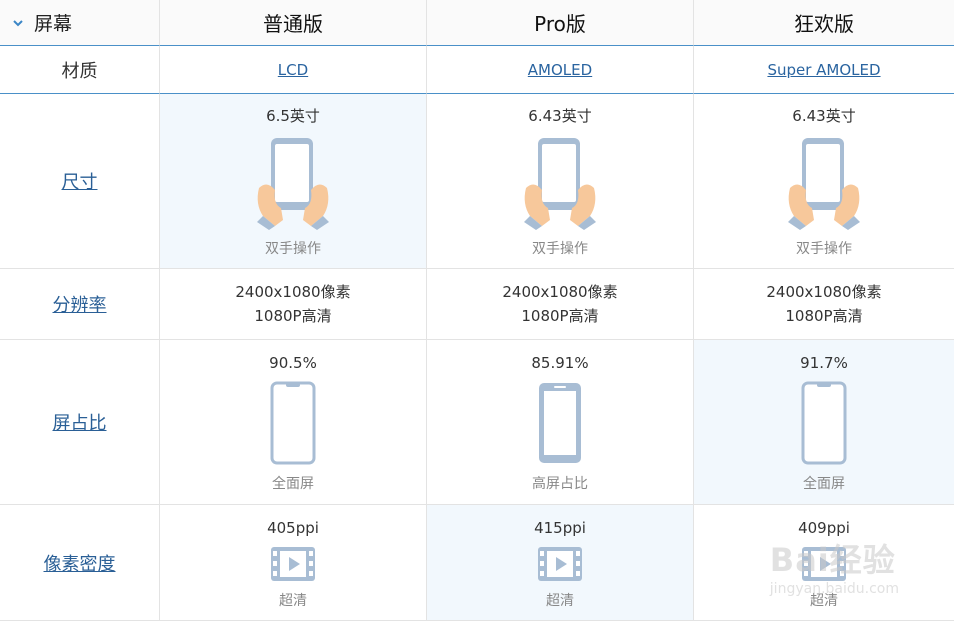 The height and width of the screenshot is (621, 954). I want to click on row-label-size: 尺寸, so click(80, 181).